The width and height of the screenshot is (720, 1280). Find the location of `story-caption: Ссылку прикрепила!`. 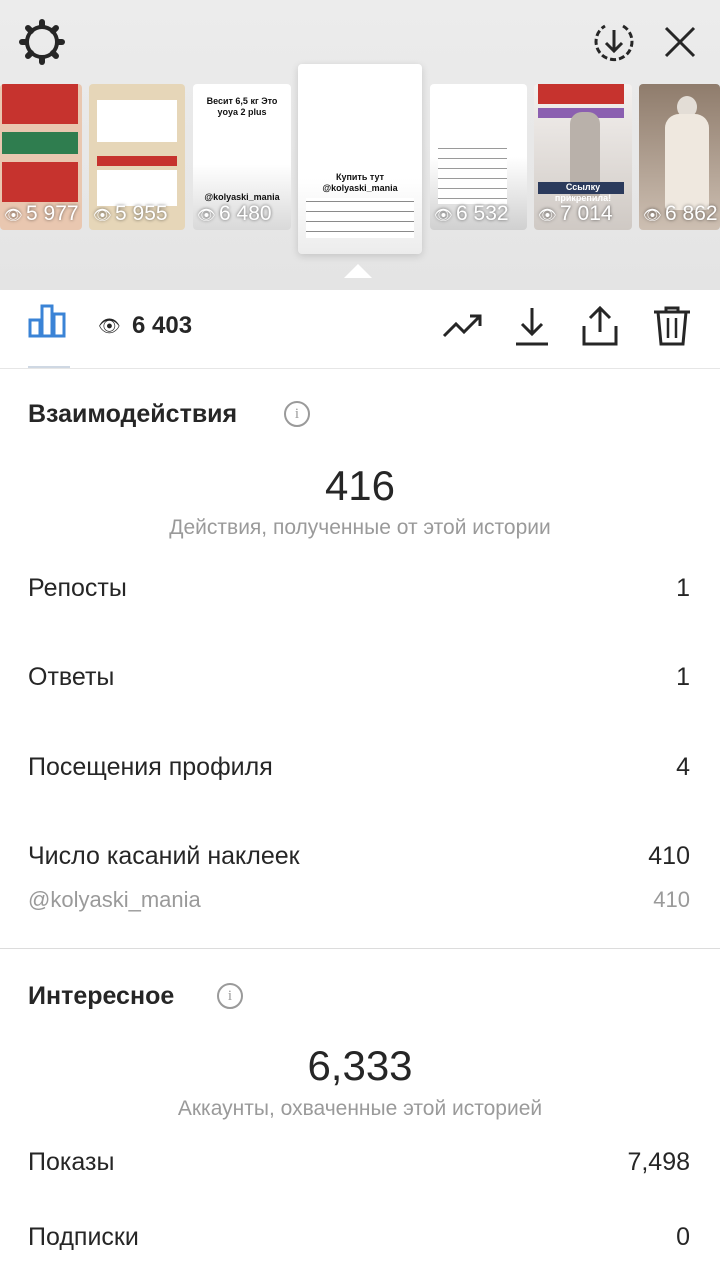

story-caption: Ссылку прикрепила! is located at coordinates (583, 192).